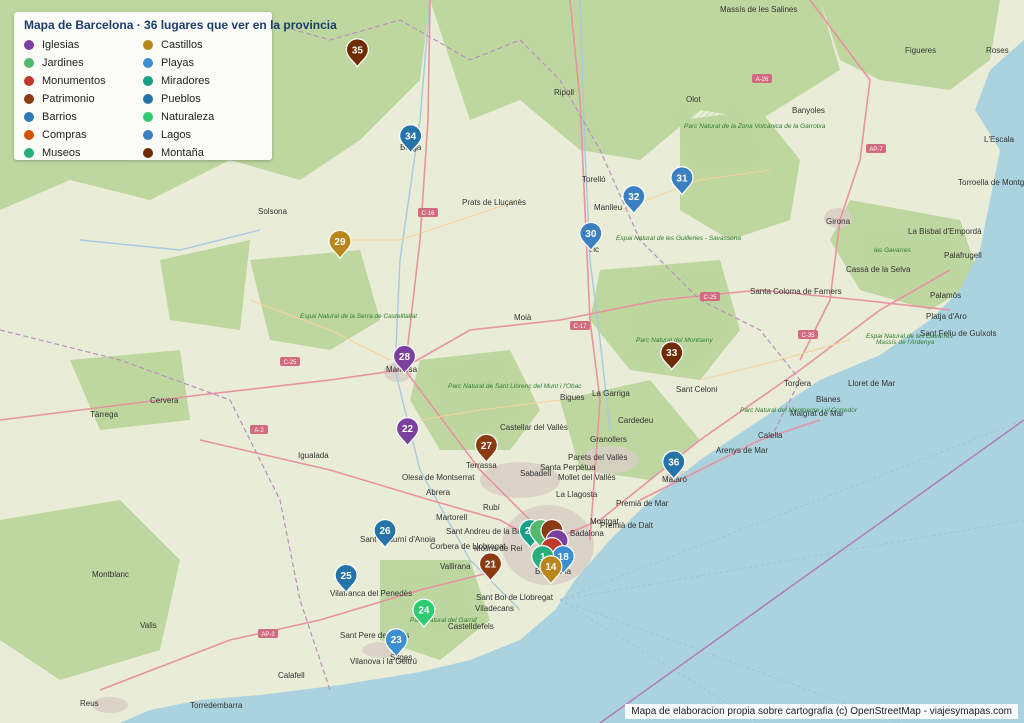 The width and height of the screenshot is (1024, 723). What do you see at coordinates (176, 135) in the screenshot?
I see `legend-label: Lagos` at bounding box center [176, 135].